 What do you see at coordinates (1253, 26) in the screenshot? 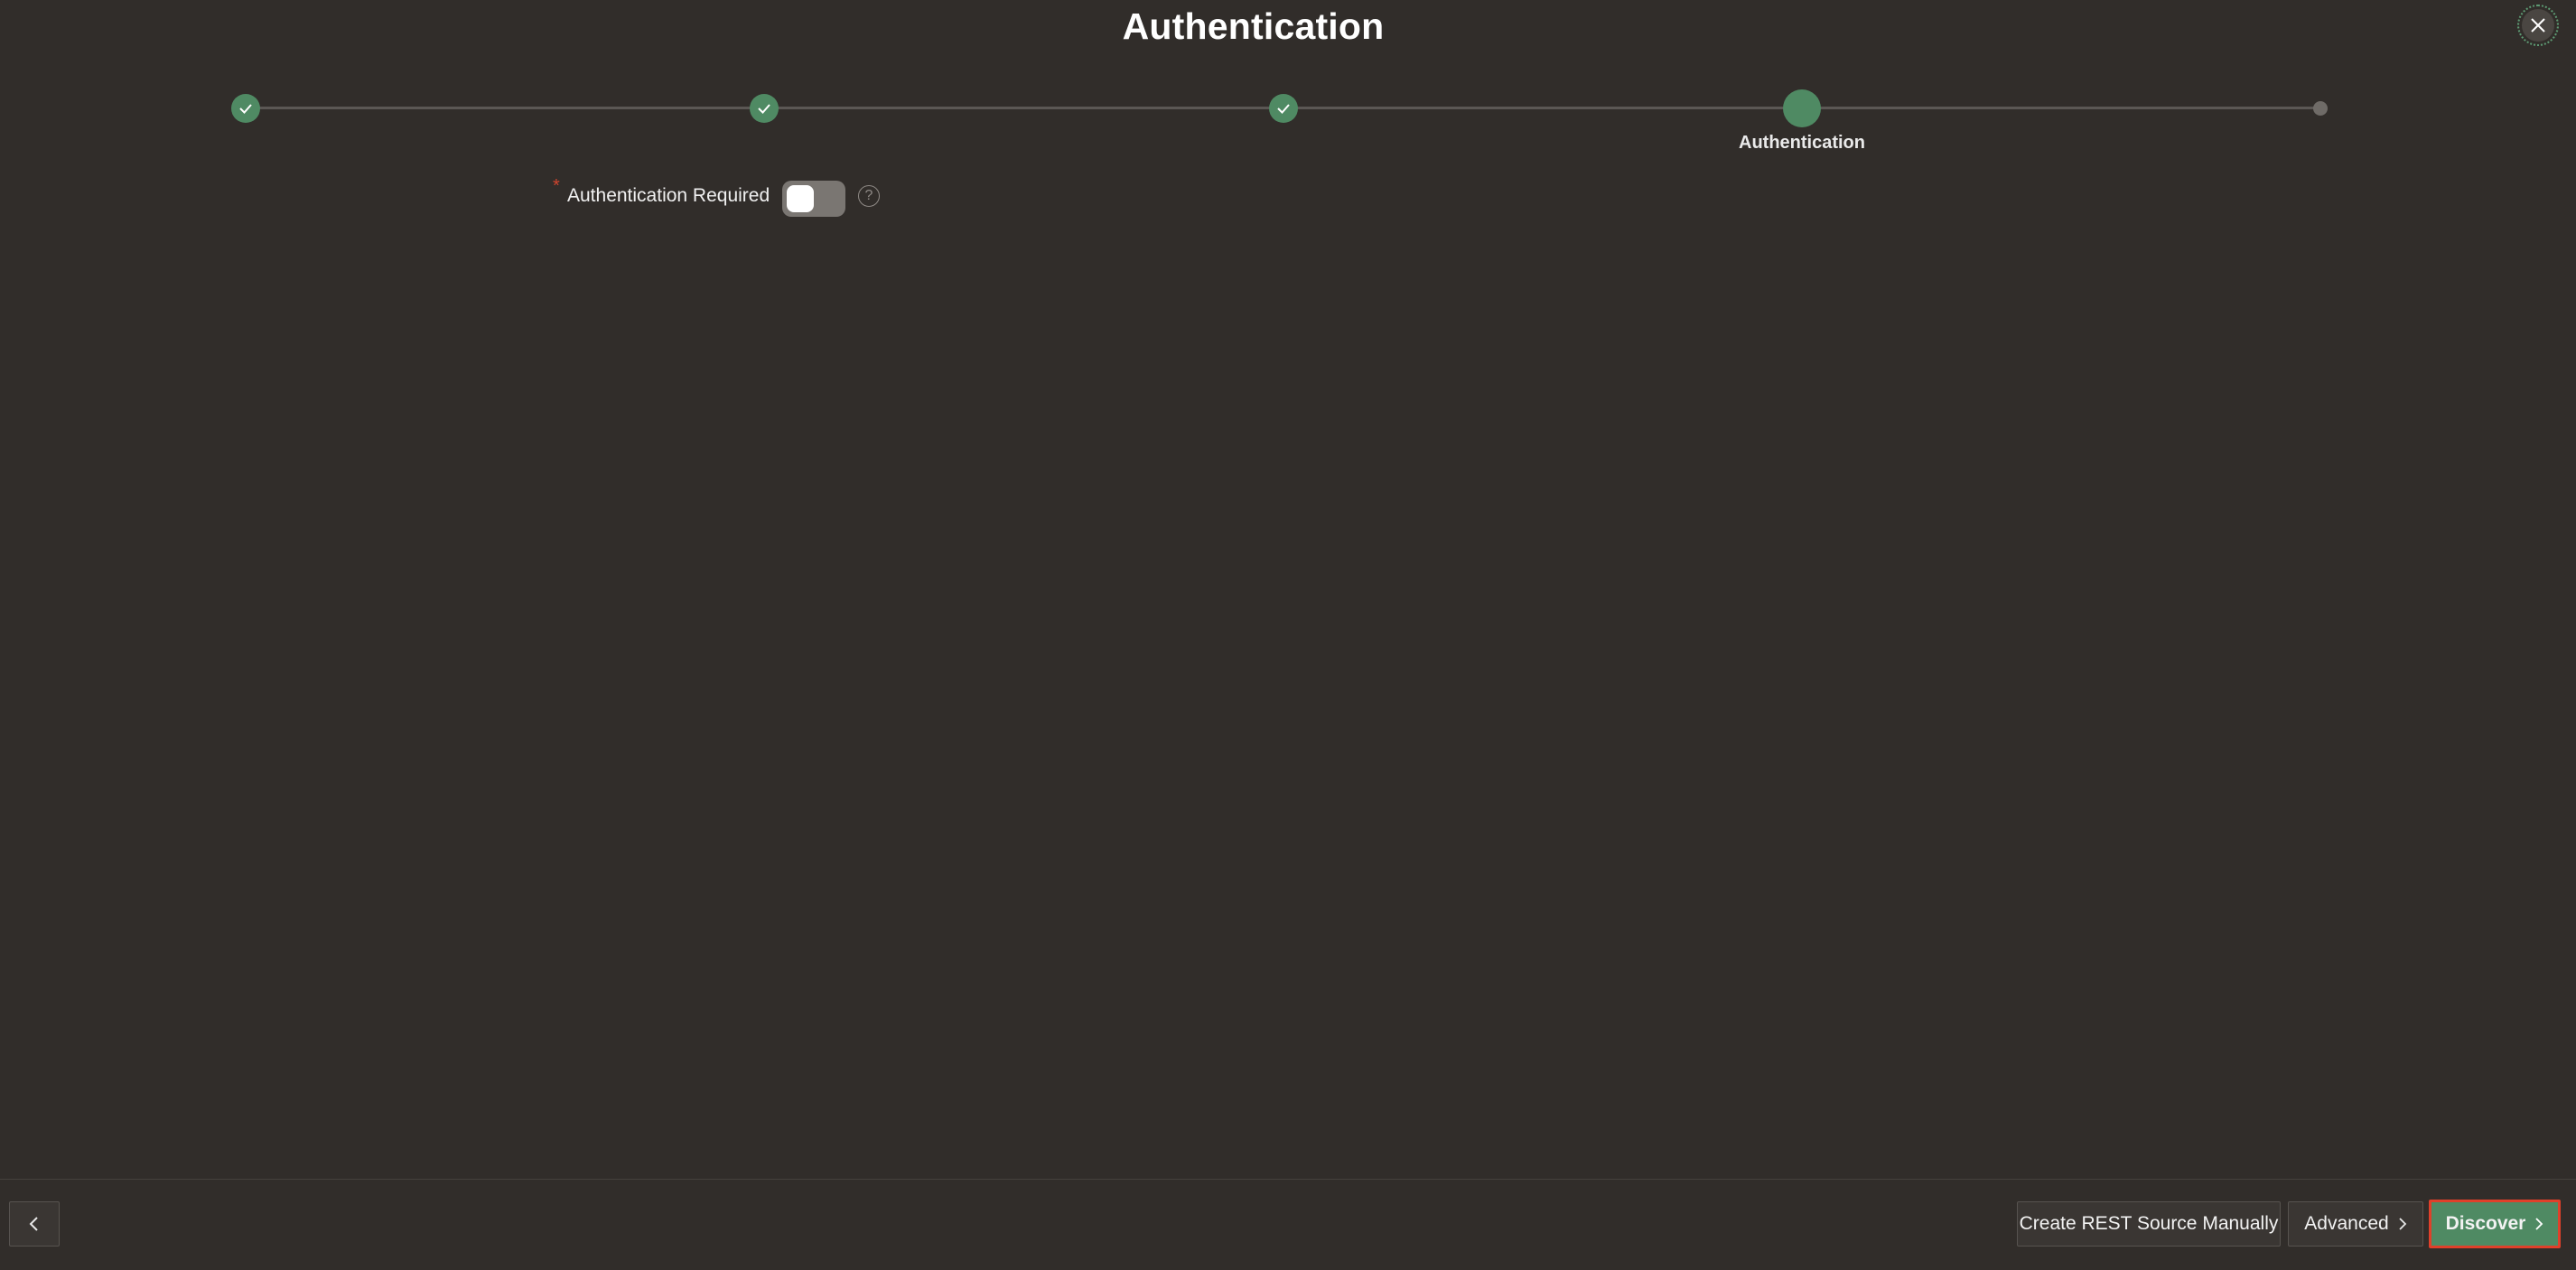
I see `page-title: Authentication` at bounding box center [1253, 26].